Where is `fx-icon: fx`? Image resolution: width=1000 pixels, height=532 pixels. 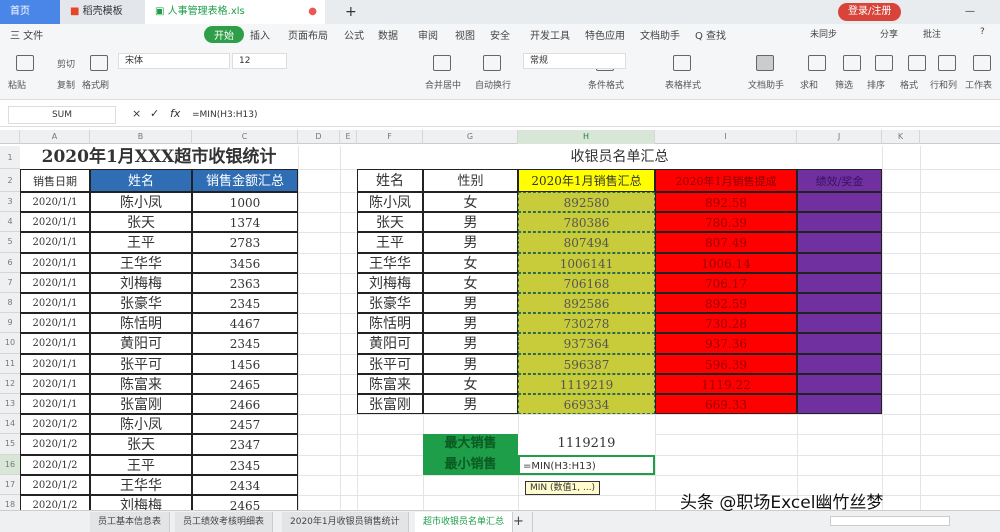 fx-icon: fx is located at coordinates (175, 113).